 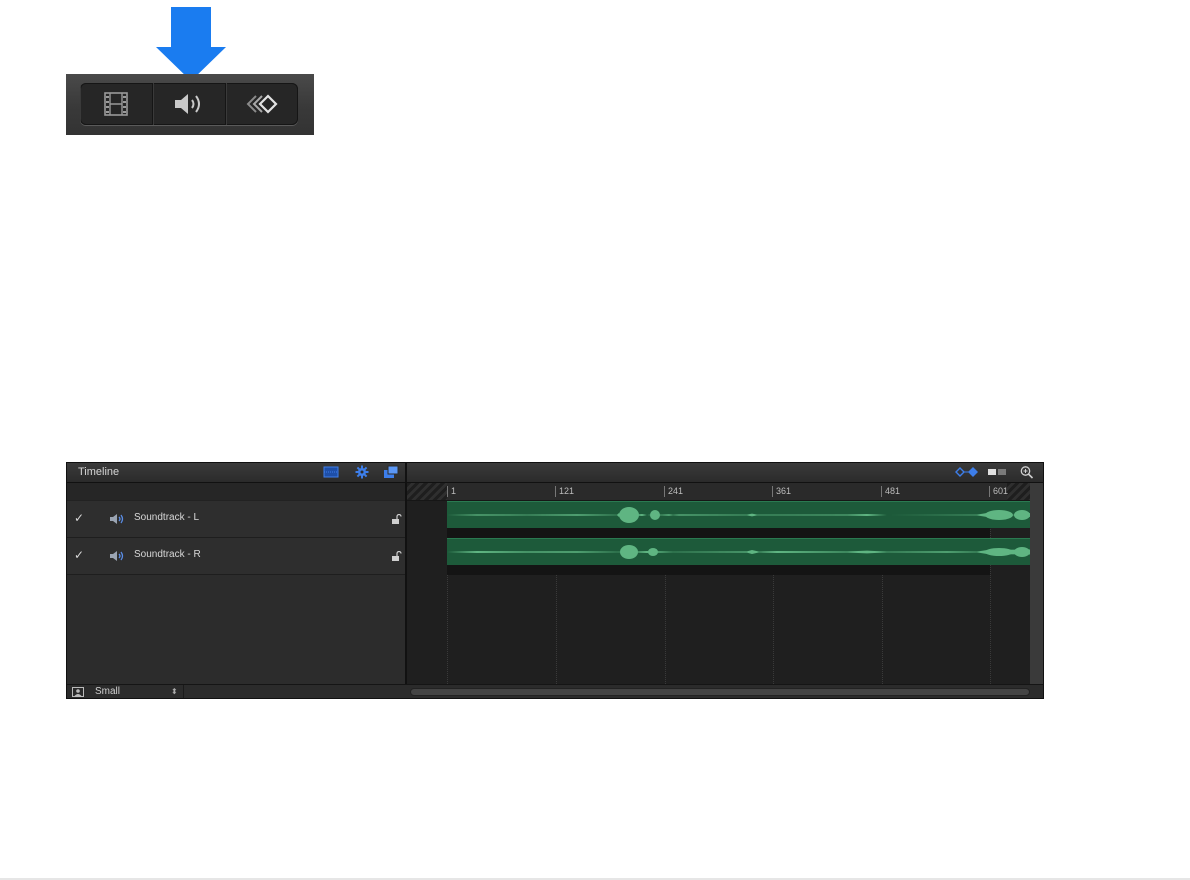 I want to click on ruler-tick-label: 361, so click(x=781, y=491).